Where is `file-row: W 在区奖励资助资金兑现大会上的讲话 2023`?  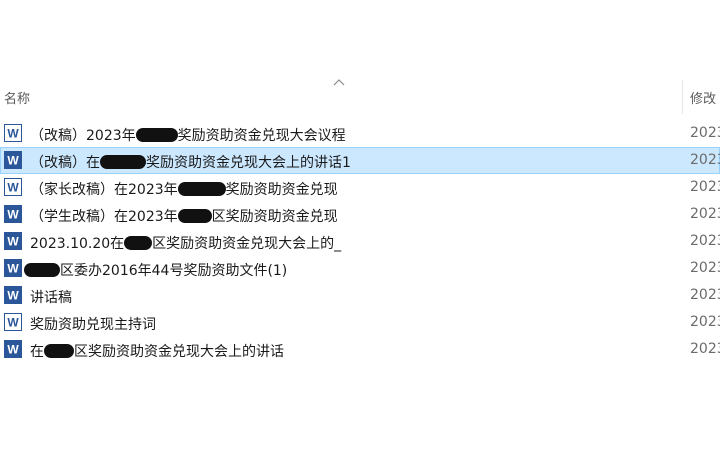 file-row: W 在区奖励资助资金兑现大会上的讲话 2023 is located at coordinates (360, 349).